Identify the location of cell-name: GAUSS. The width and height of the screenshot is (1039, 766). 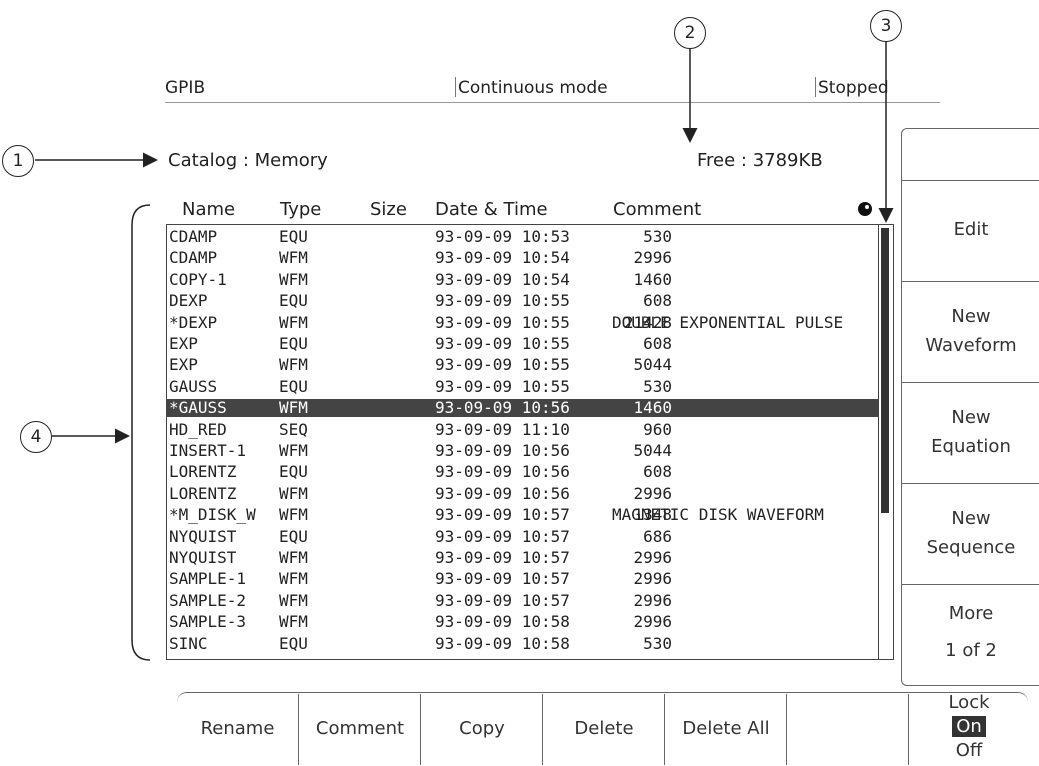
(193, 386).